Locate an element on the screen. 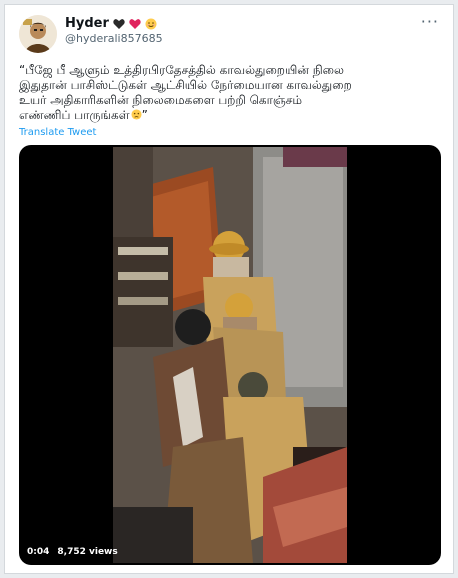  black-heart-icon is located at coordinates (119, 23).